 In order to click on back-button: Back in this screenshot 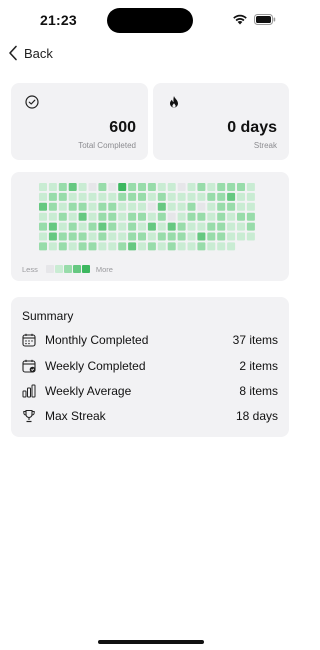, I will do `click(30, 53)`.